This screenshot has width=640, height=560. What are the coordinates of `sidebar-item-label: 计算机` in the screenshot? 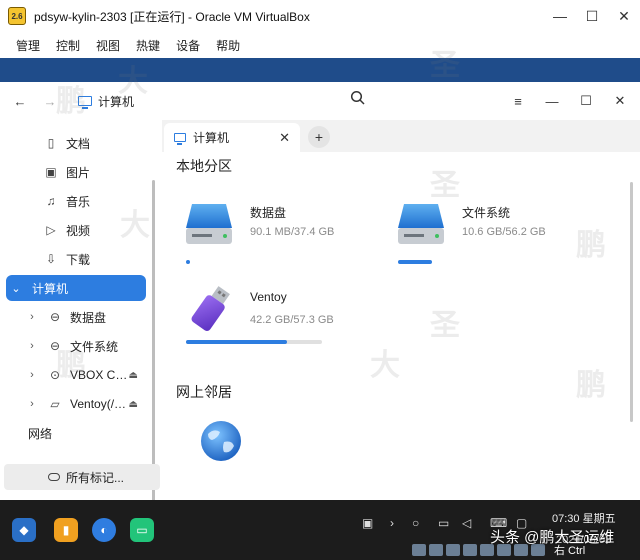 It's located at (50, 288).